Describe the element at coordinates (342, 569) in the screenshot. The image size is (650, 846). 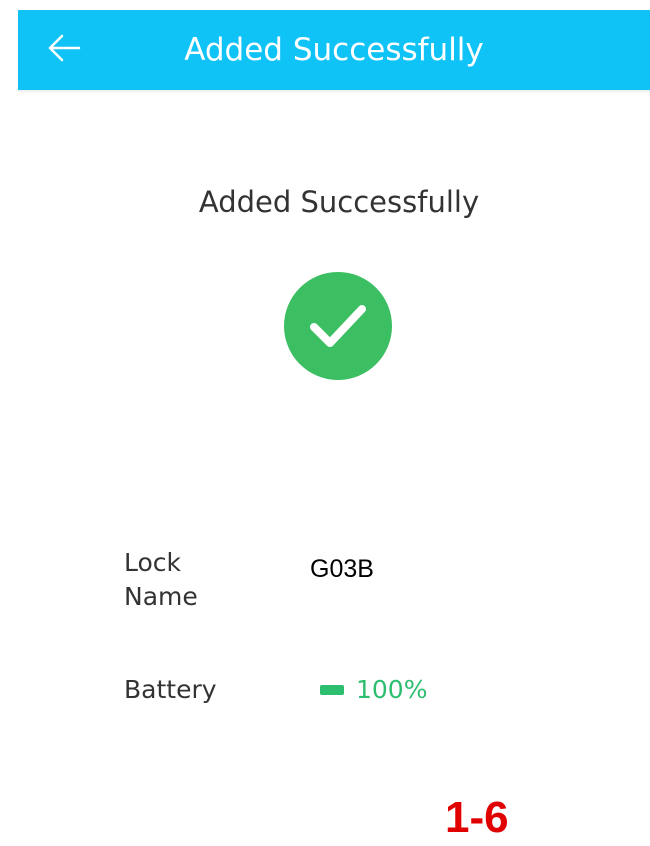
I see `lock-name-value: G03B` at that location.